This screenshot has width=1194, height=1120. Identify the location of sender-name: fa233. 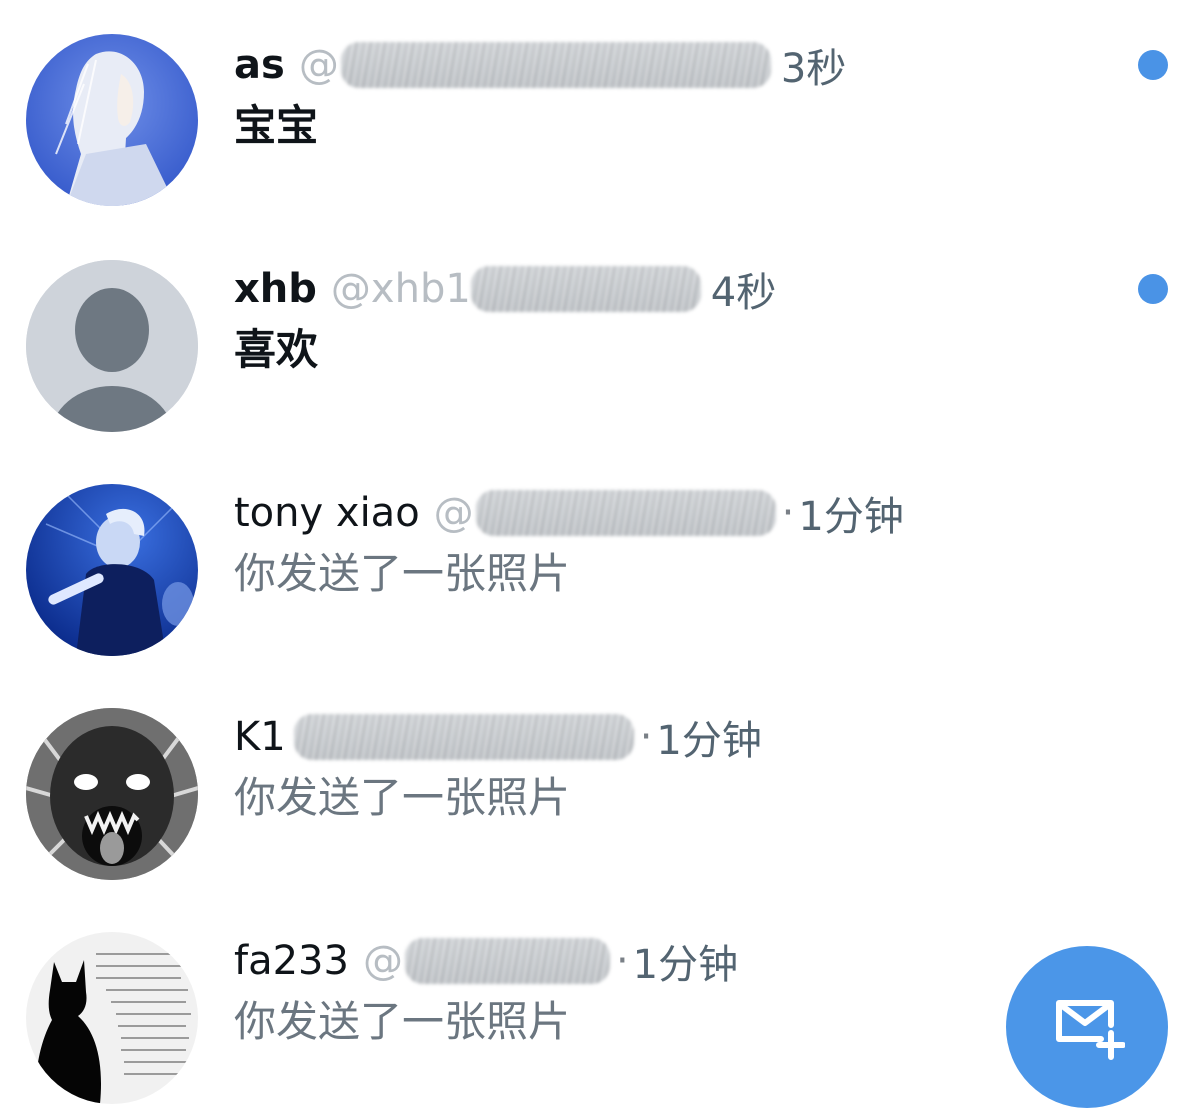
(291, 961).